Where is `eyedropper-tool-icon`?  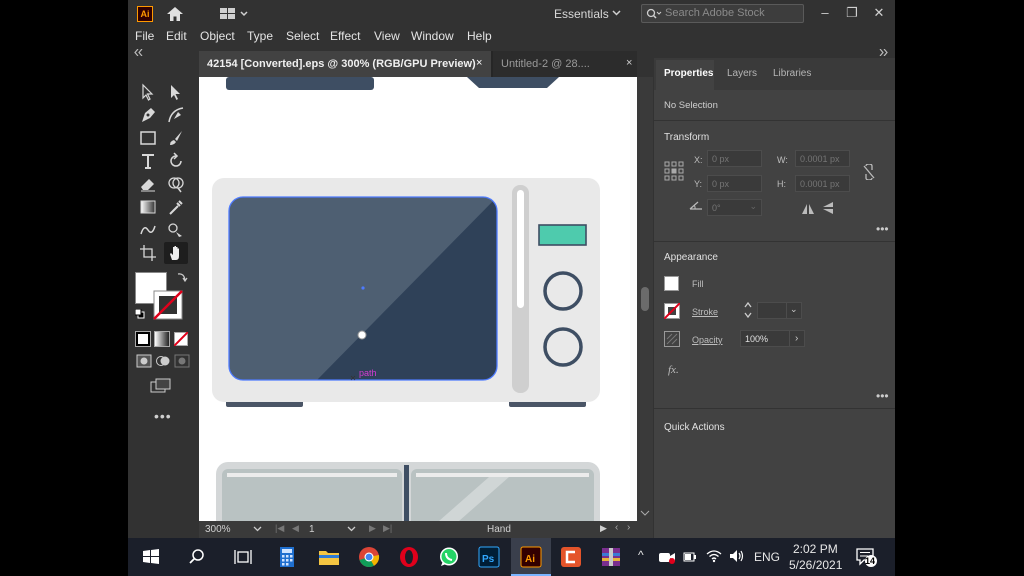
eyedropper-tool-icon is located at coordinates (176, 207).